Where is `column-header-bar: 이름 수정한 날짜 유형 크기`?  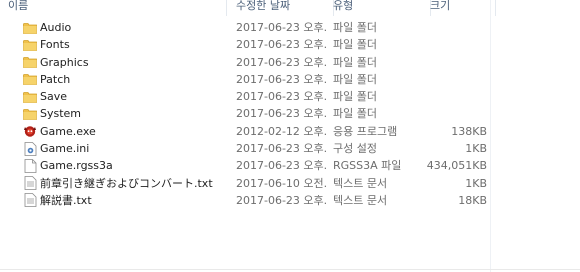 column-header-bar: 이름 수정한 날짜 유형 크기 is located at coordinates (290, 8).